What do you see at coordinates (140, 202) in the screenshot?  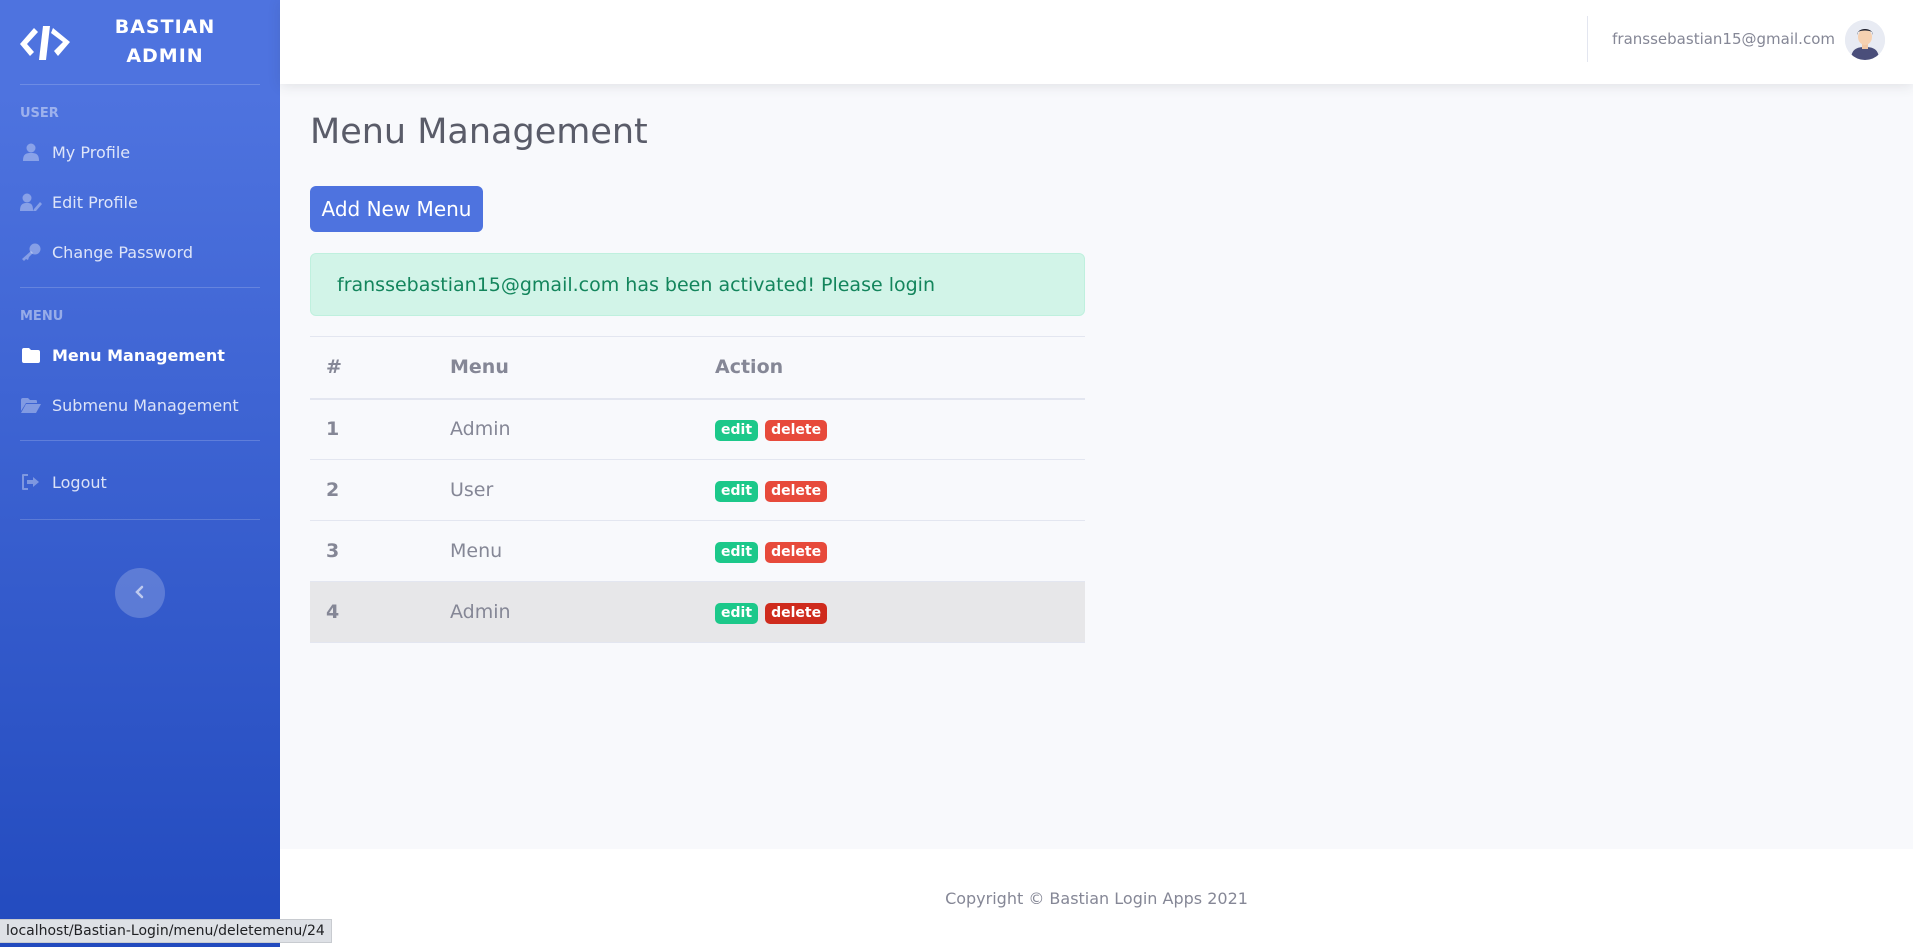 I see `sidebar-item-edit-profile: Edit Profile` at bounding box center [140, 202].